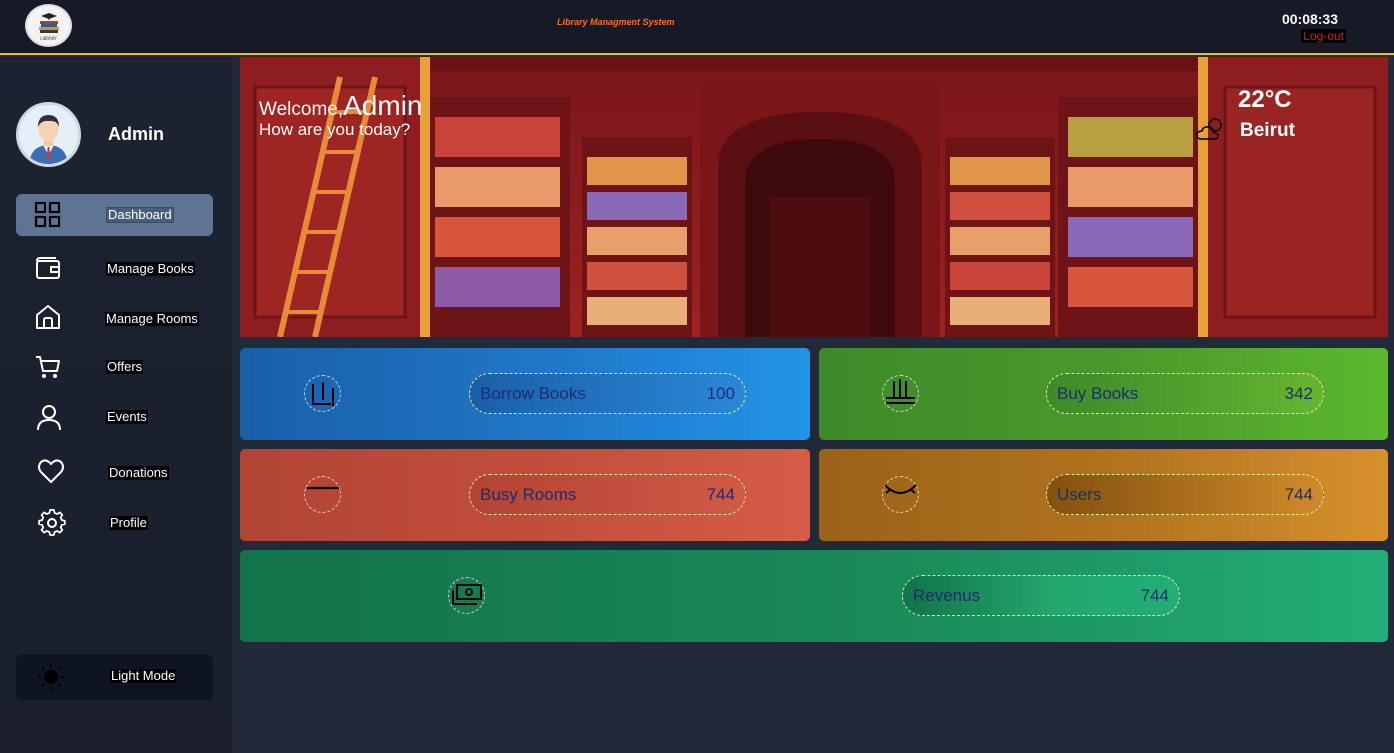  What do you see at coordinates (301, 109) in the screenshot?
I see `welcome-greeting: Welcome,` at bounding box center [301, 109].